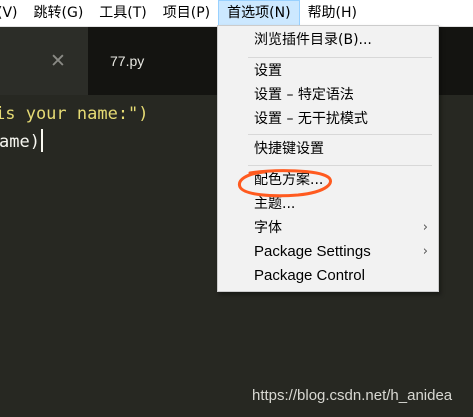  What do you see at coordinates (304, 95) in the screenshot?
I see `menu-item-label: 设置 – 特定语法` at bounding box center [304, 95].